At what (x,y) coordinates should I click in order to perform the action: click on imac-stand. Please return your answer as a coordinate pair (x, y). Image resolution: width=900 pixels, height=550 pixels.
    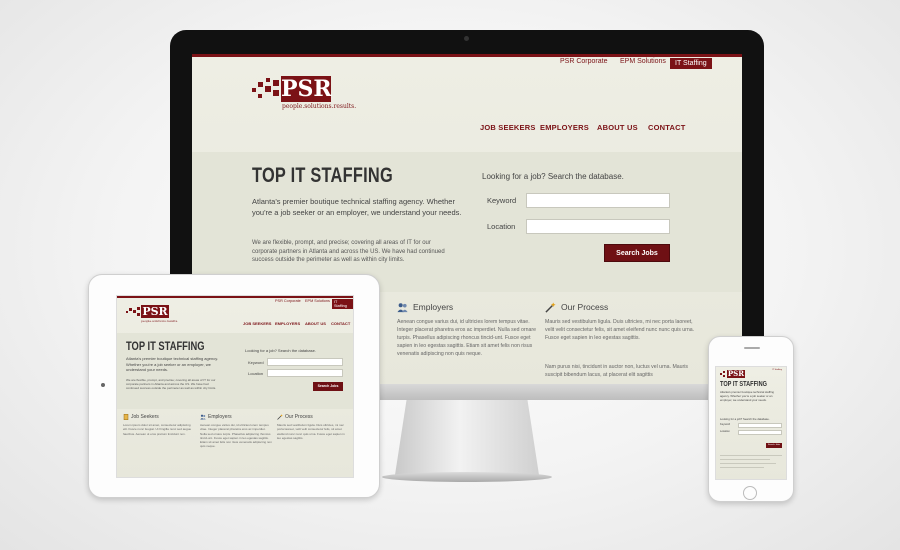
    Looking at the image, I should click on (467, 437).